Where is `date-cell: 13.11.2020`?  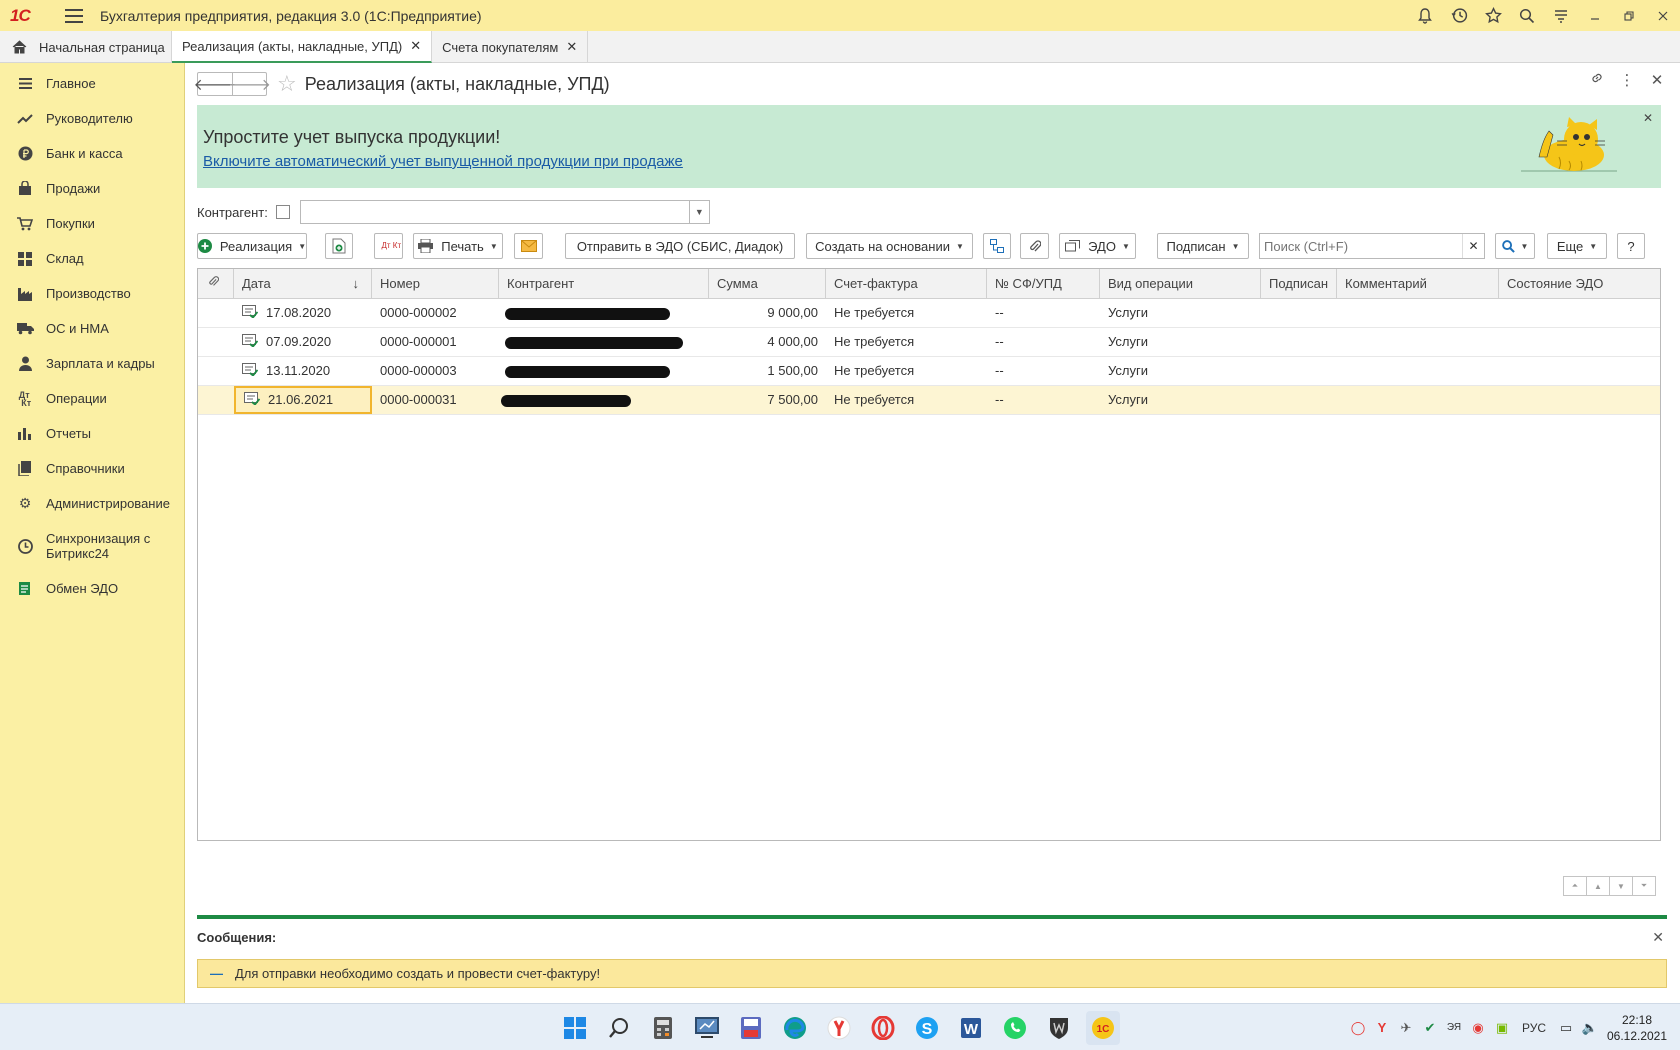 date-cell: 13.11.2020 is located at coordinates (303, 371).